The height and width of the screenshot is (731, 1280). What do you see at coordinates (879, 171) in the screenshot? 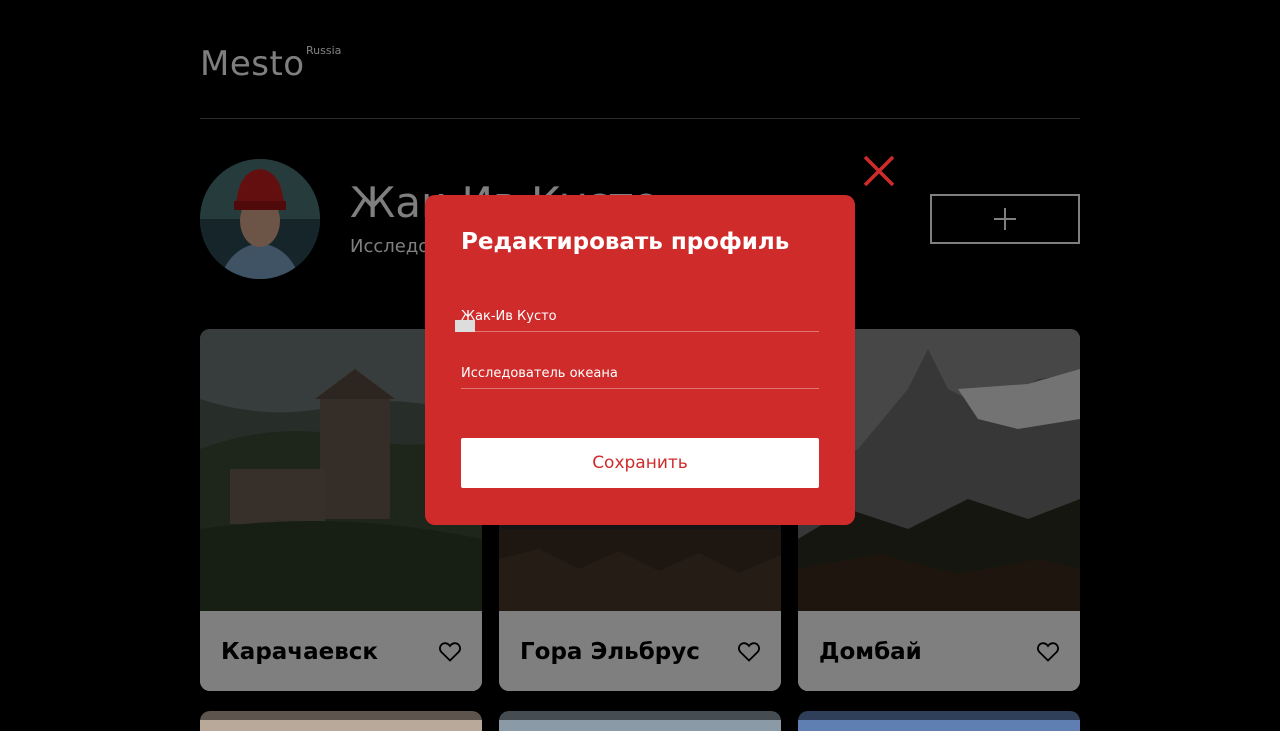
I see `close-icon` at bounding box center [879, 171].